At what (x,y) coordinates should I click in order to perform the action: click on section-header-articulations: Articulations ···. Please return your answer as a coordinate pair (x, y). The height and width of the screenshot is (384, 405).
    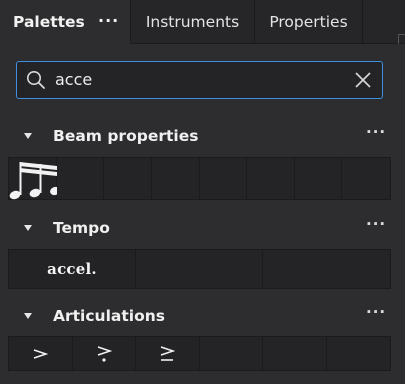
    Looking at the image, I should click on (202, 316).